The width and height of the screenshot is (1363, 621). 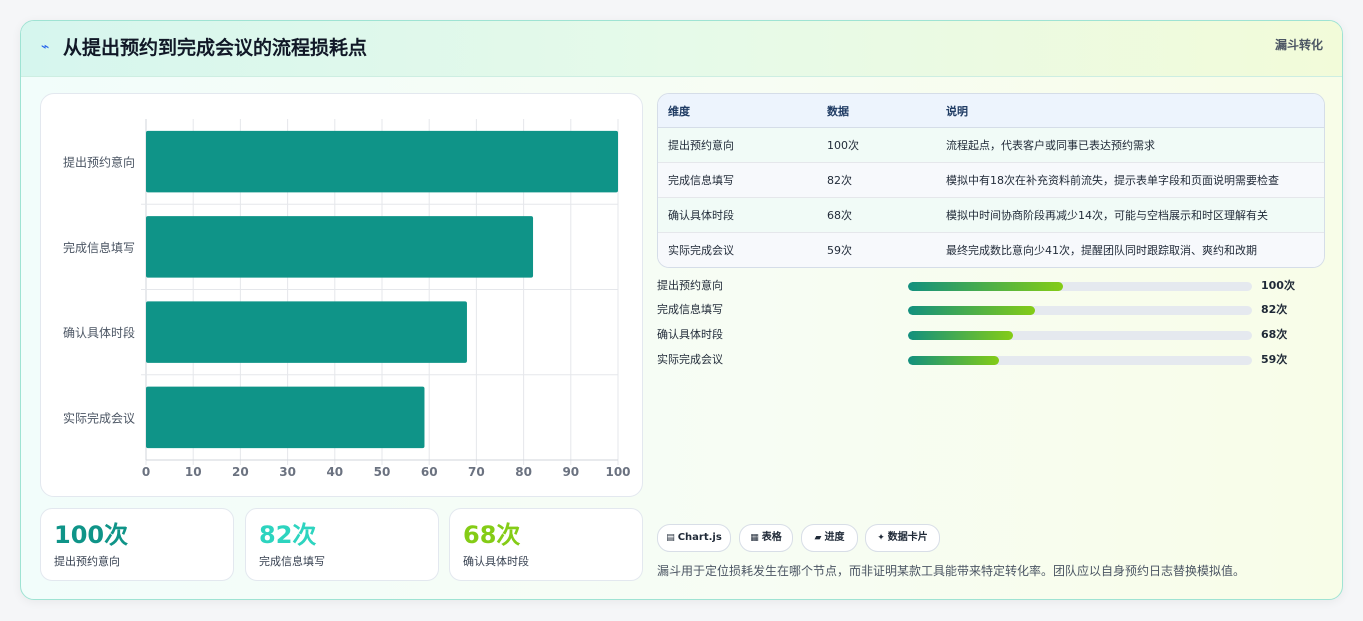 I want to click on table-cell: 完成信息填写, so click(x=737, y=180).